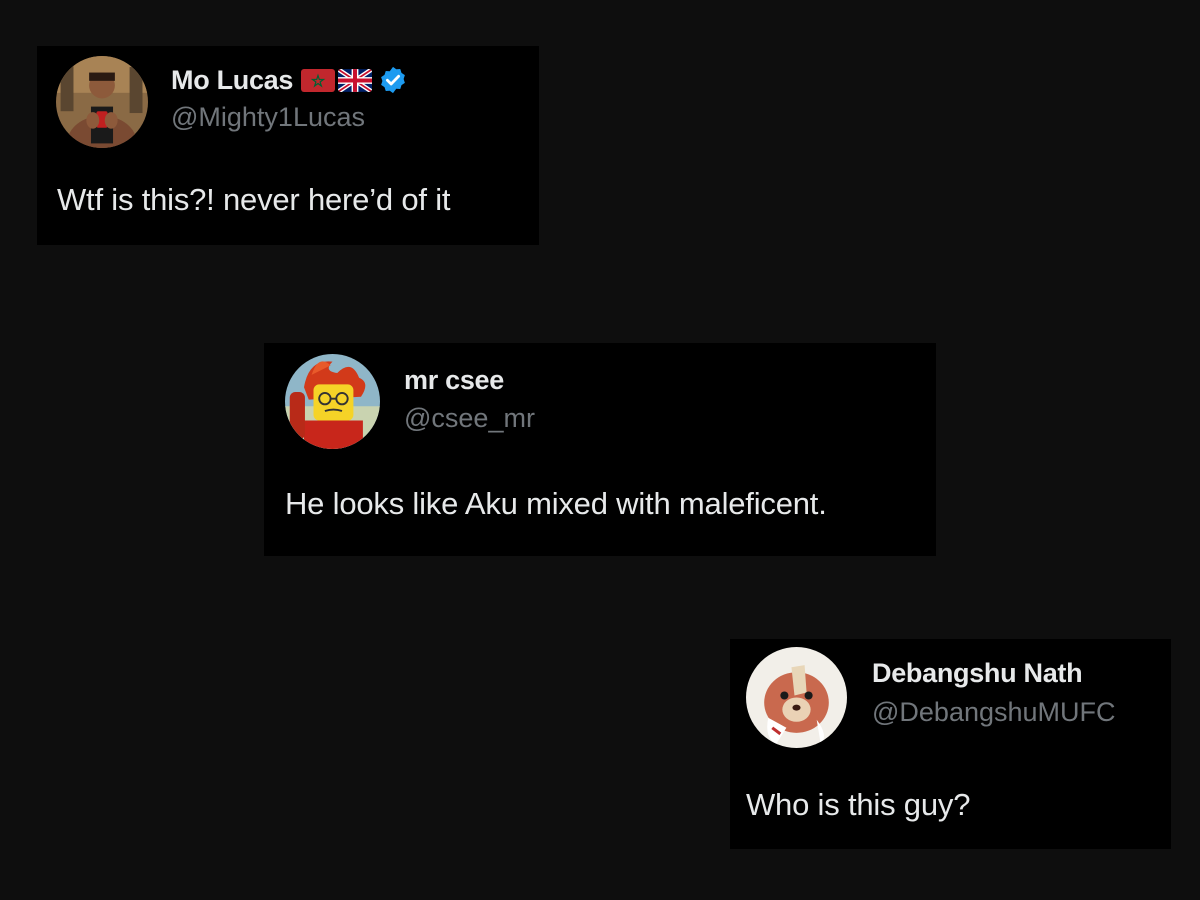  What do you see at coordinates (318, 80) in the screenshot?
I see `morocco-flag-icon` at bounding box center [318, 80].